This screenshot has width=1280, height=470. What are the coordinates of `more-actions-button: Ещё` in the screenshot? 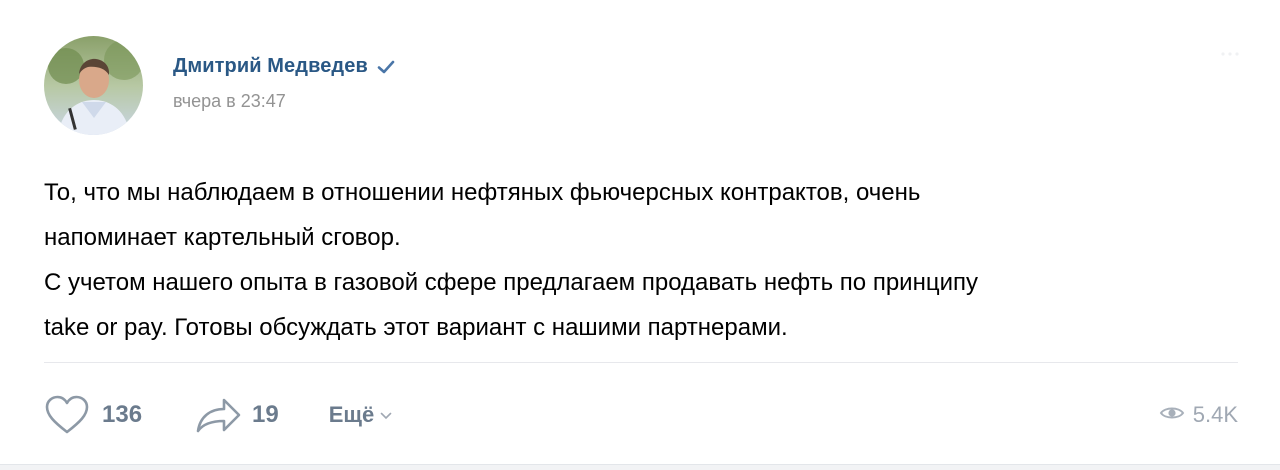 It's located at (360, 415).